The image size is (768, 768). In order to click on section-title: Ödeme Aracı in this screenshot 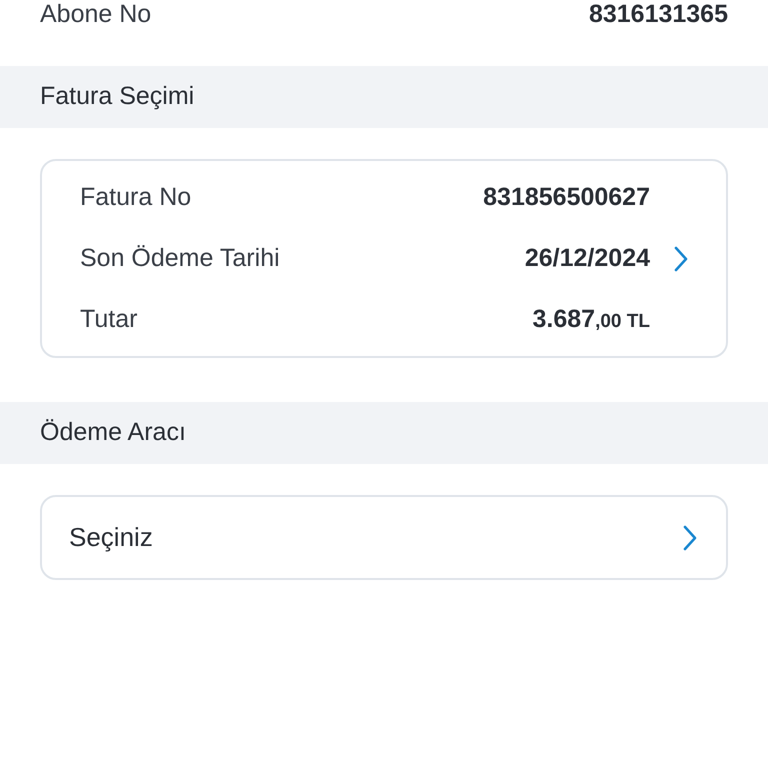, I will do `click(113, 432)`.